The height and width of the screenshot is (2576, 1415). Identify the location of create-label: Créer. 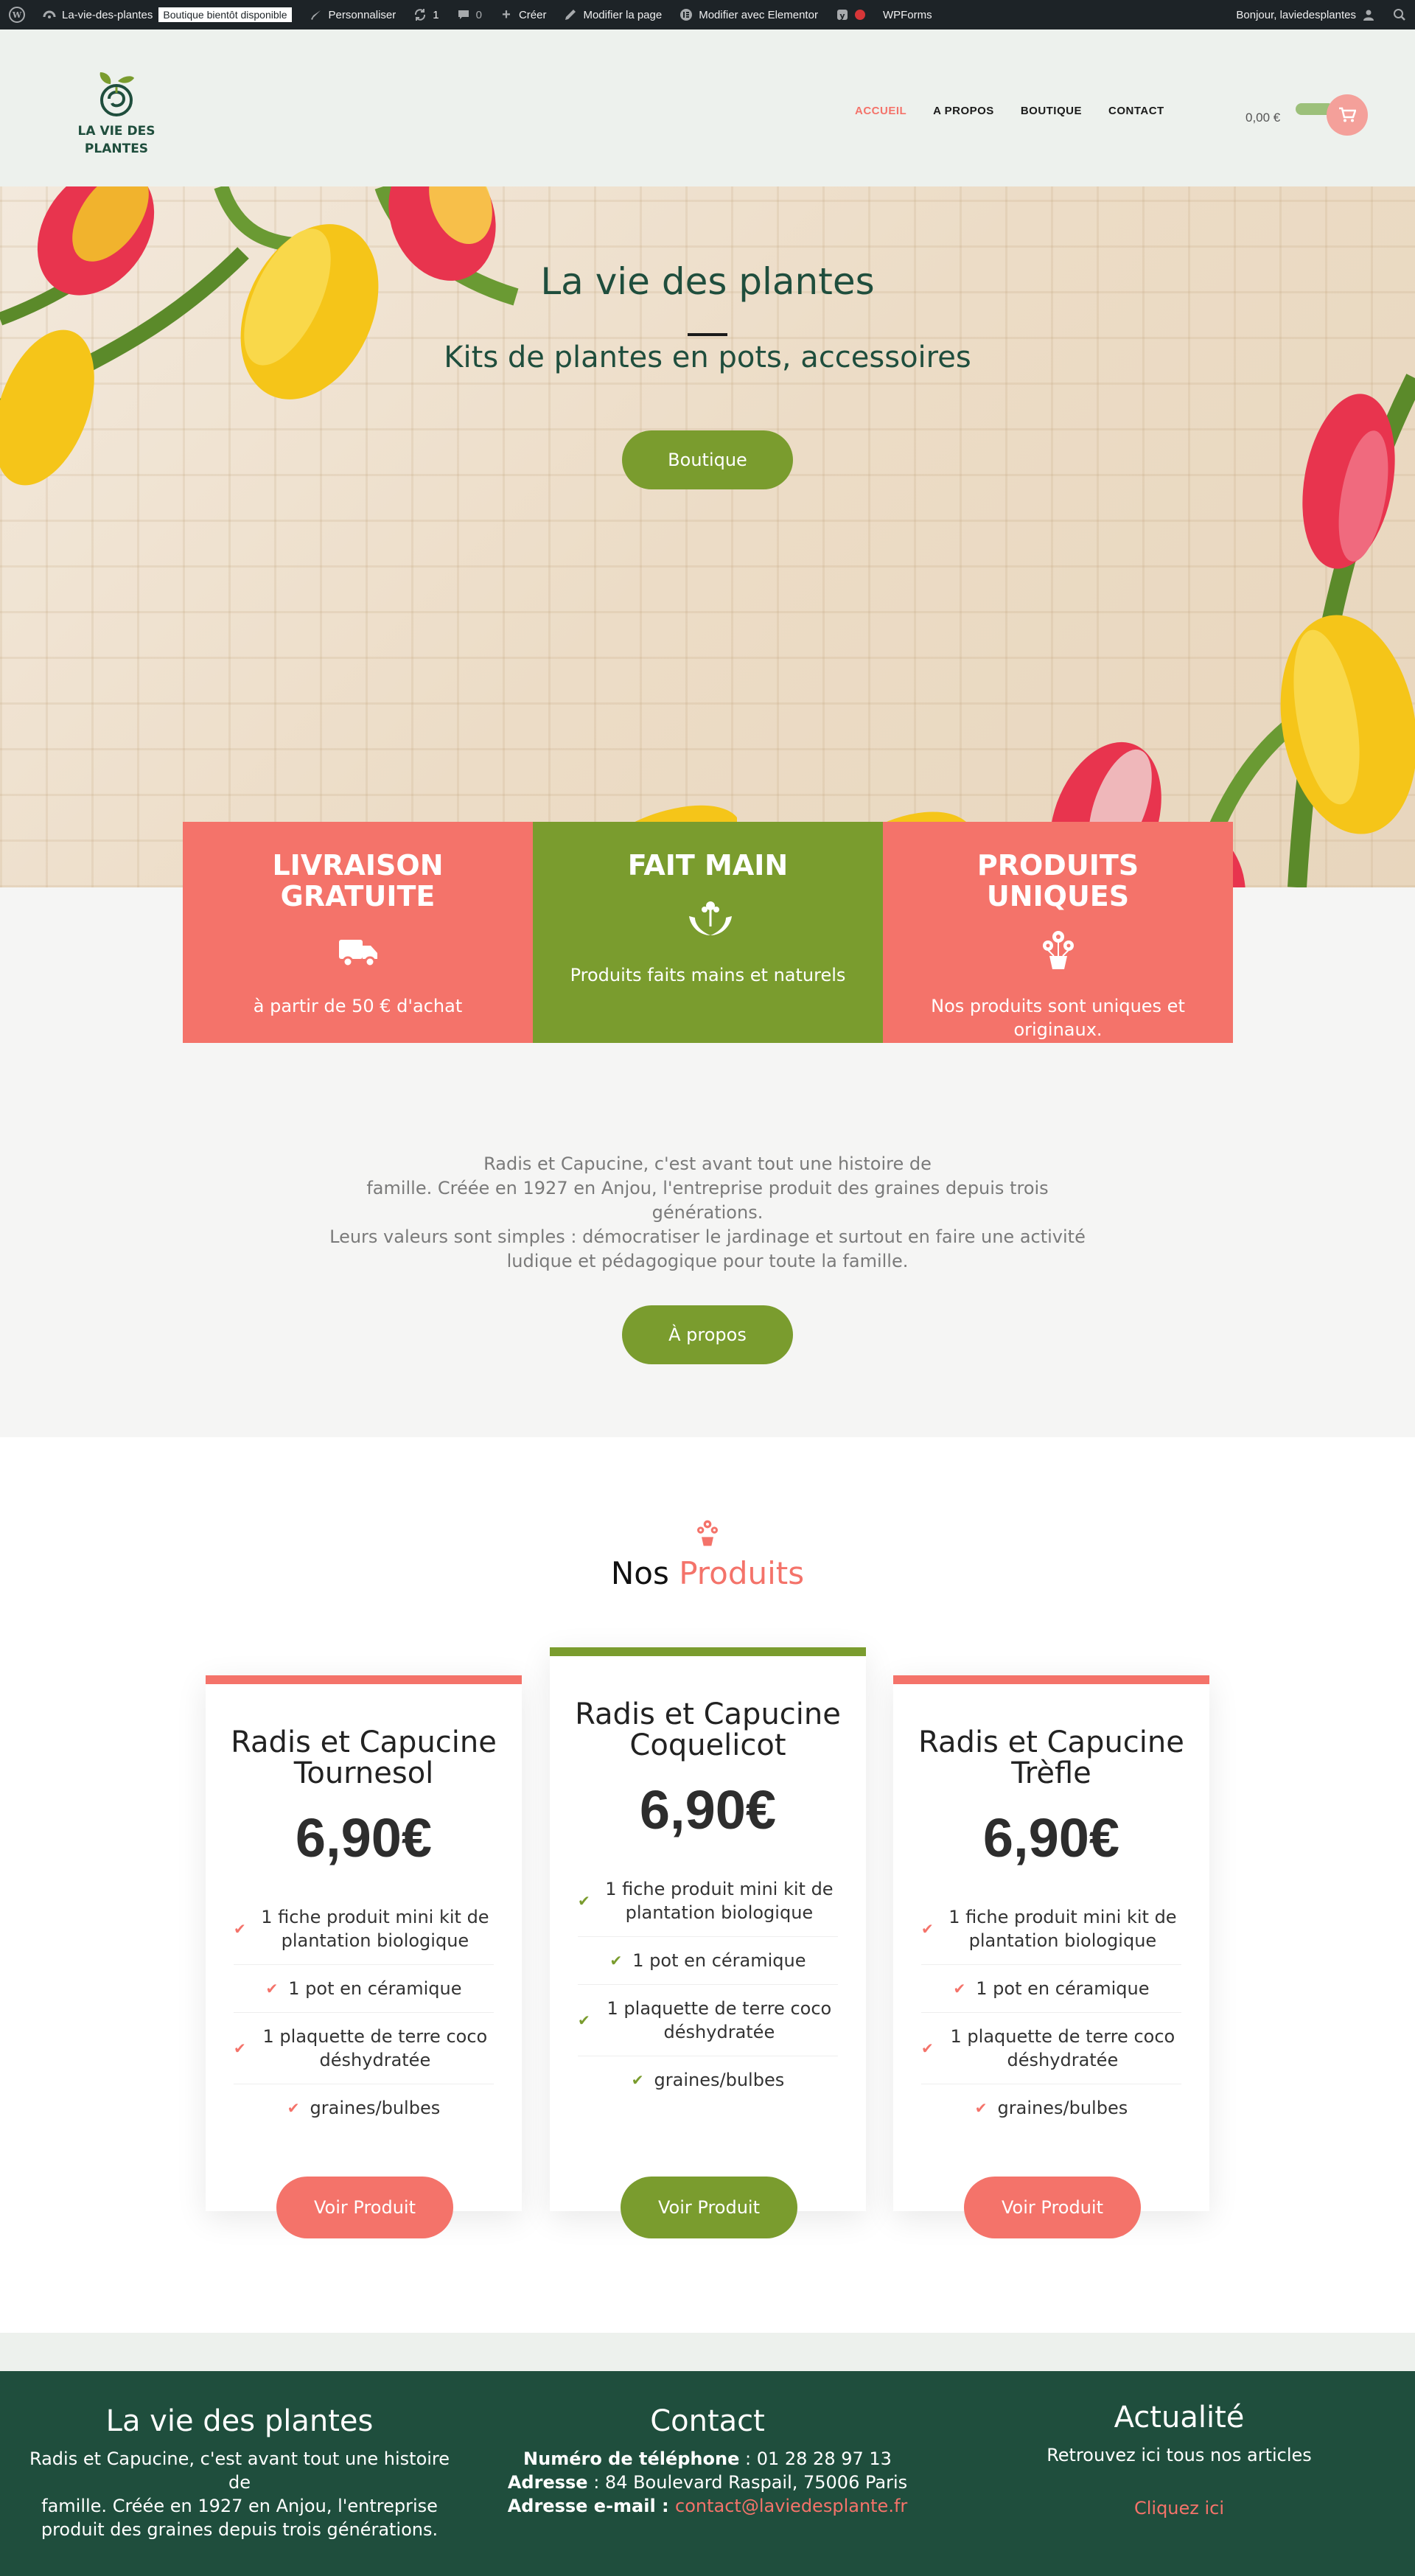
(532, 14).